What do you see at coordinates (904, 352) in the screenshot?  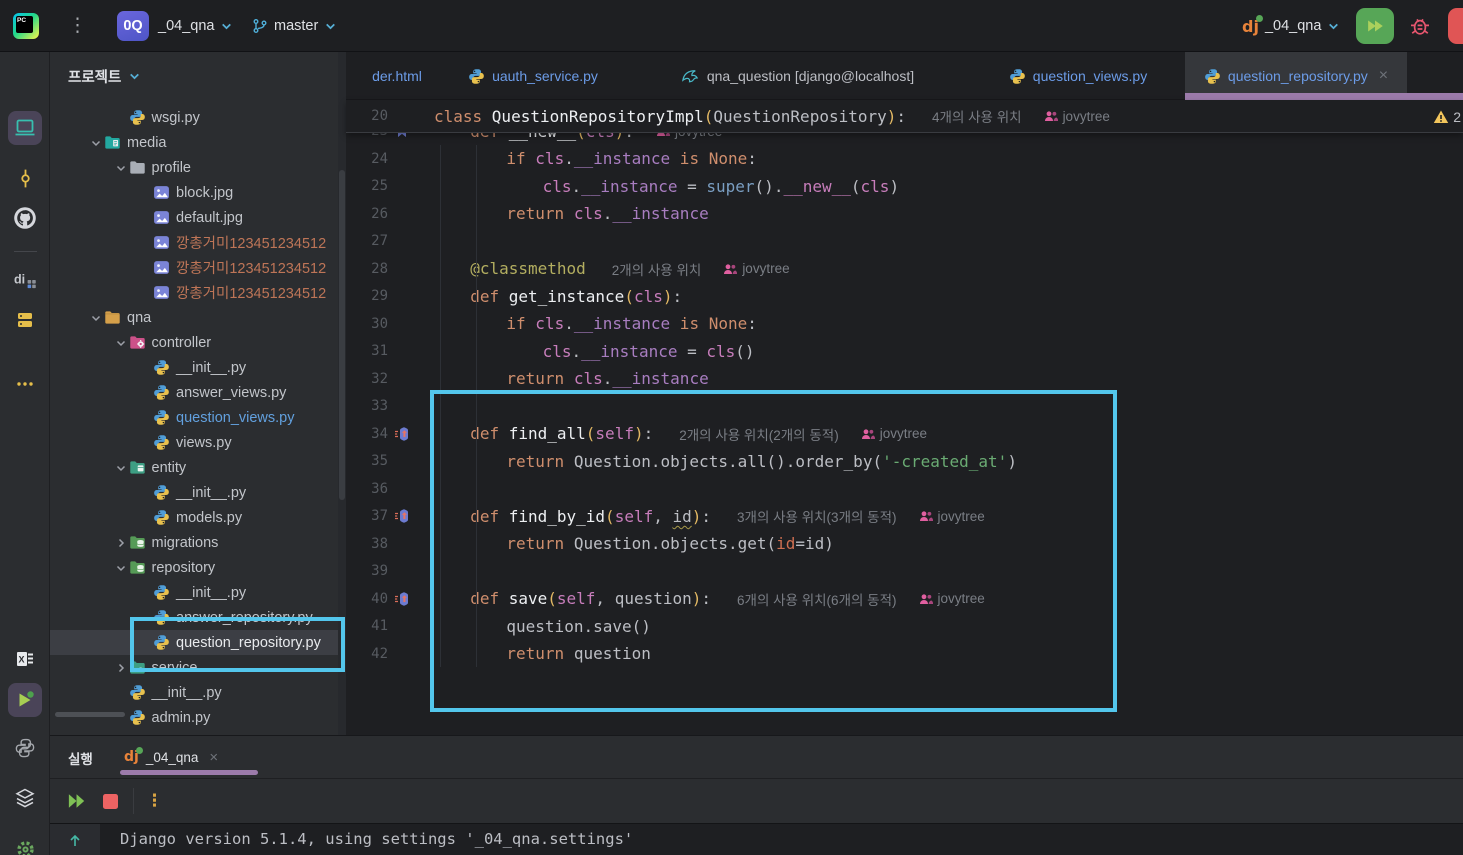 I see `code-line-31: 31 cls. __instance = cls()` at bounding box center [904, 352].